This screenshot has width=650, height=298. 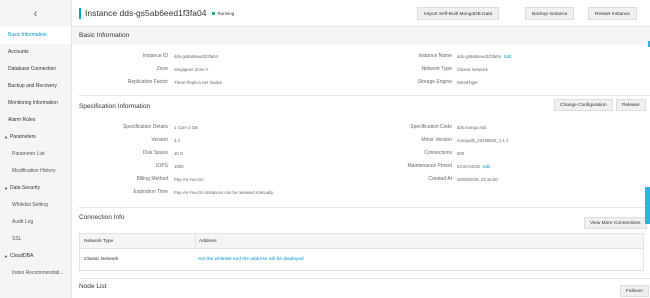 What do you see at coordinates (22, 137) in the screenshot?
I see `sidebar-group-label: Parameters` at bounding box center [22, 137].